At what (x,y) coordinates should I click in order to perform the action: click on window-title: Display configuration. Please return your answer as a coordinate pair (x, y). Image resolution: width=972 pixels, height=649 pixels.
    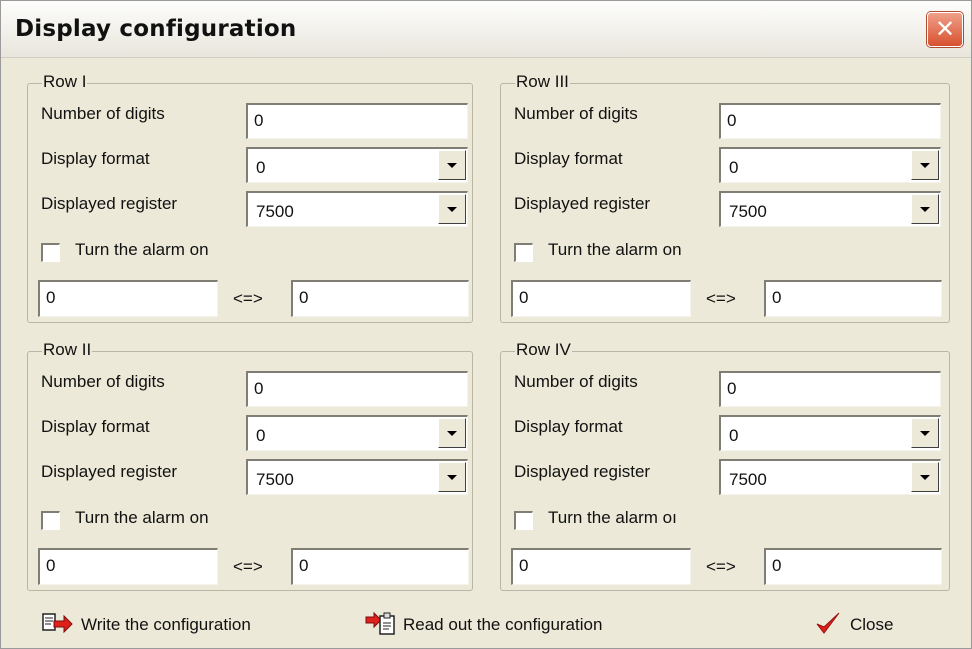
    Looking at the image, I should click on (156, 29).